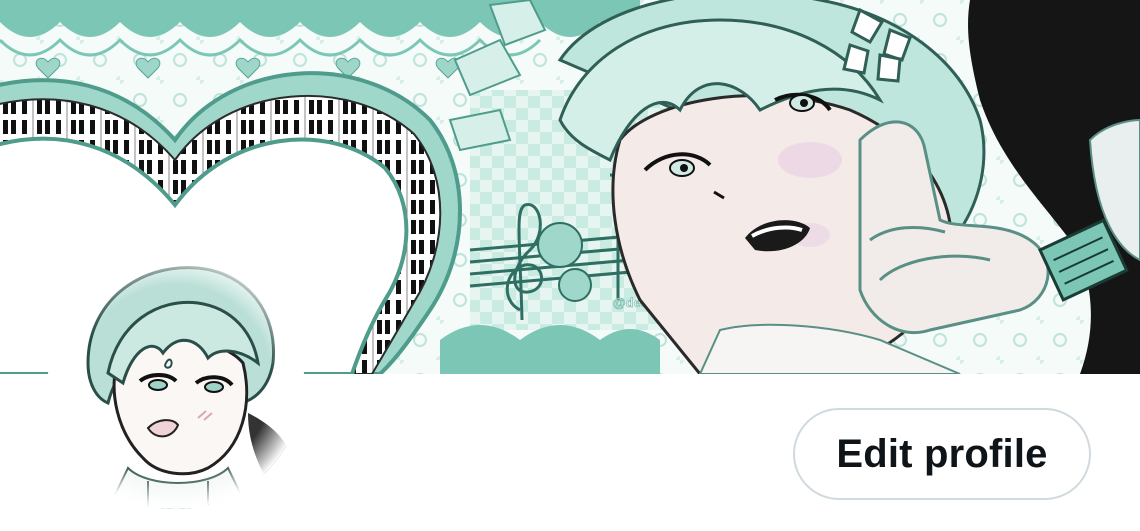 The width and height of the screenshot is (1140, 531). I want to click on profile-avatar, so click(176, 381).